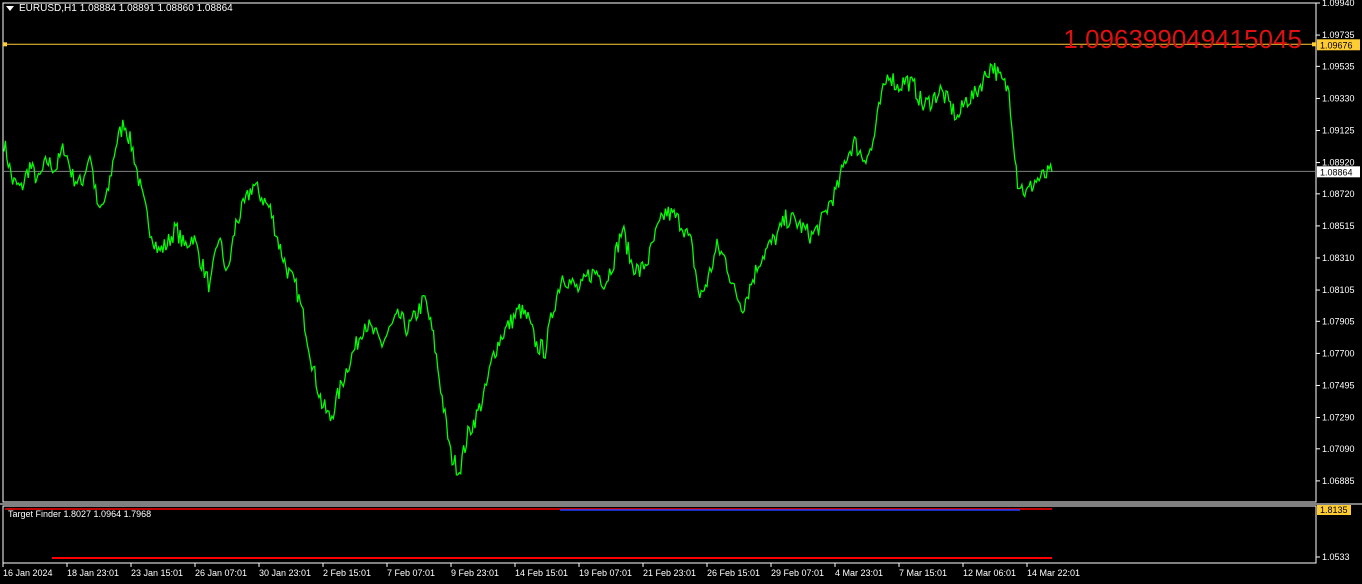 The image size is (1362, 584). I want to click on indicator-top-label: 1.8135, so click(1334, 510).